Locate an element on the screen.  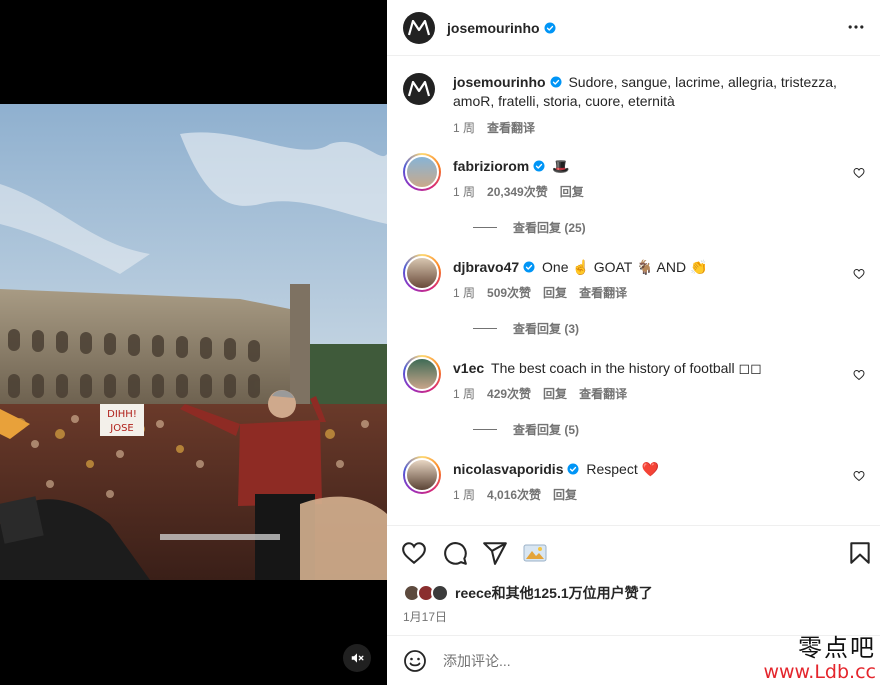
banner-text-1: DIHH! is located at coordinates (122, 414).